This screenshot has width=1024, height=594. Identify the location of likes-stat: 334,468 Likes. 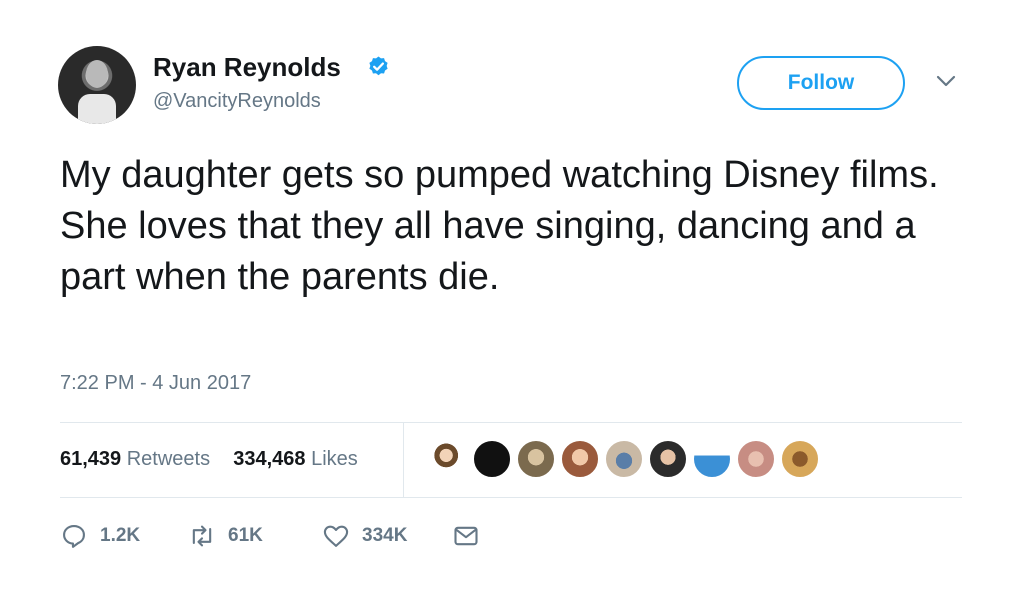
(295, 459).